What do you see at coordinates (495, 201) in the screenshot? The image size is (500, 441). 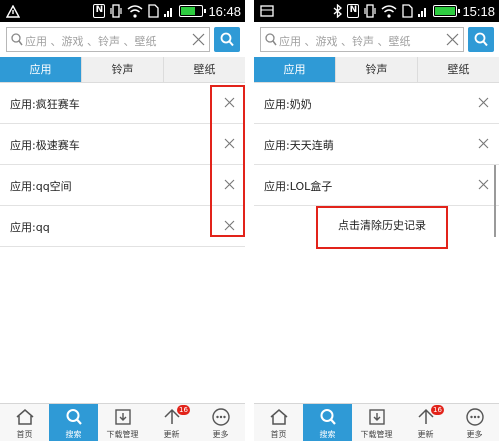 I see `scrollbar` at bounding box center [495, 201].